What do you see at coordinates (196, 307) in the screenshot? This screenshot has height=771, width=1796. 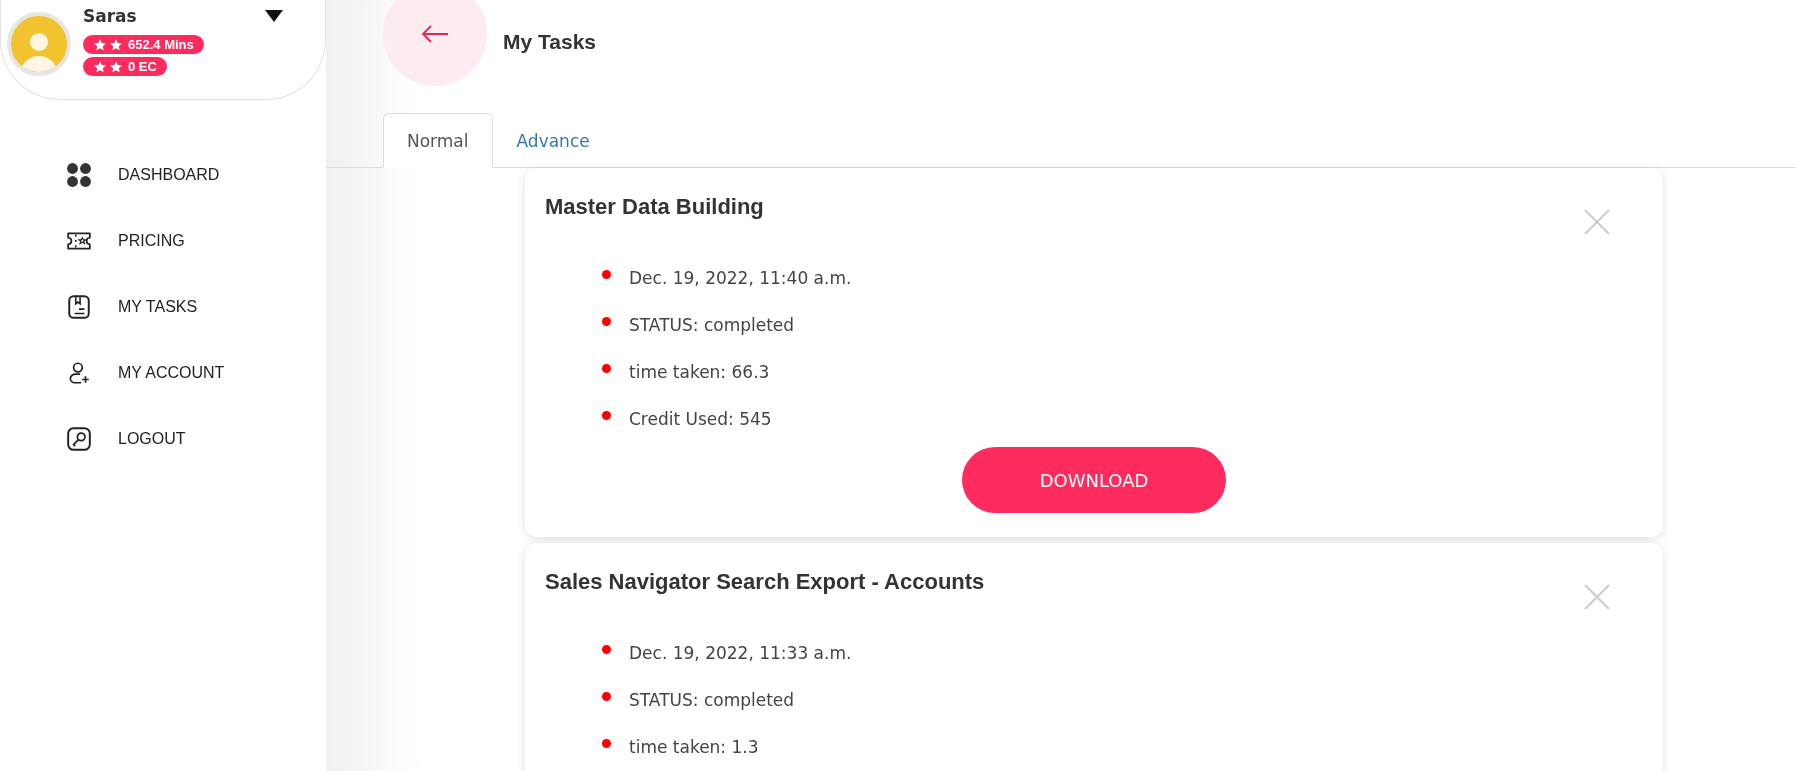 I see `nav-item: MY TASKS` at bounding box center [196, 307].